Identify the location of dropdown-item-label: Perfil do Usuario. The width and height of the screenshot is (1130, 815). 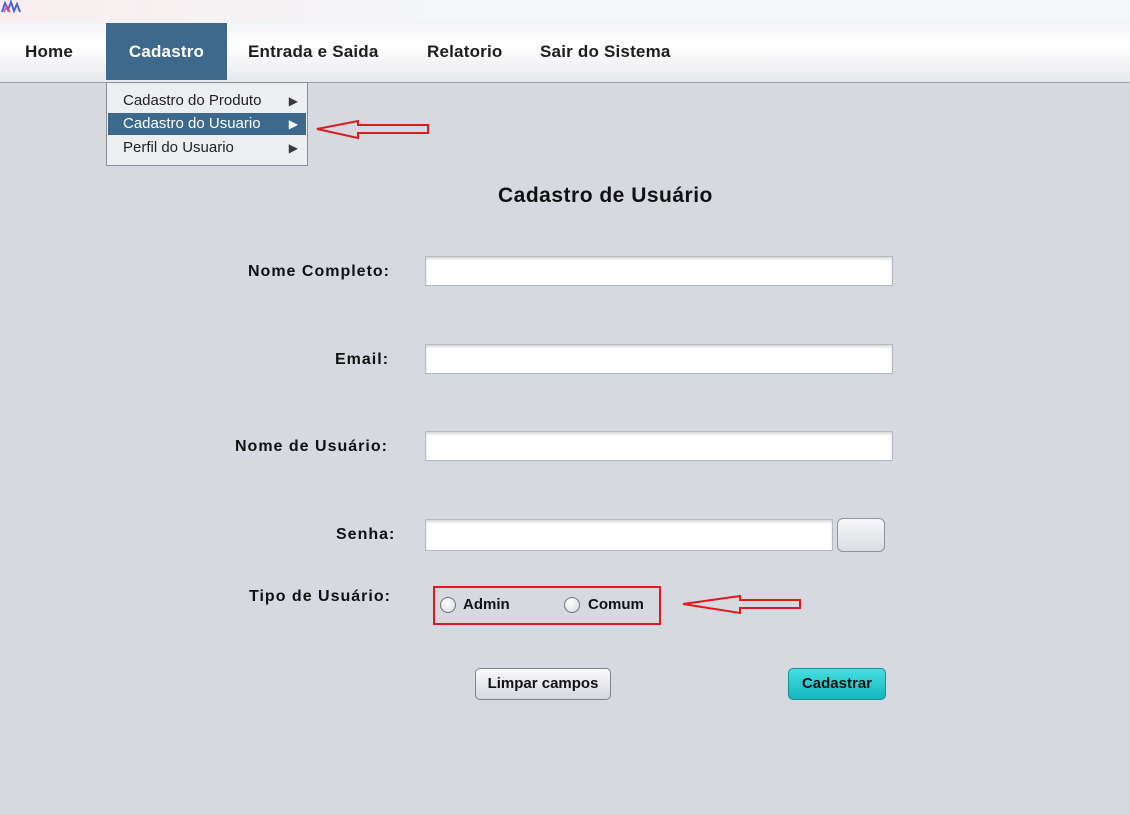
(178, 147).